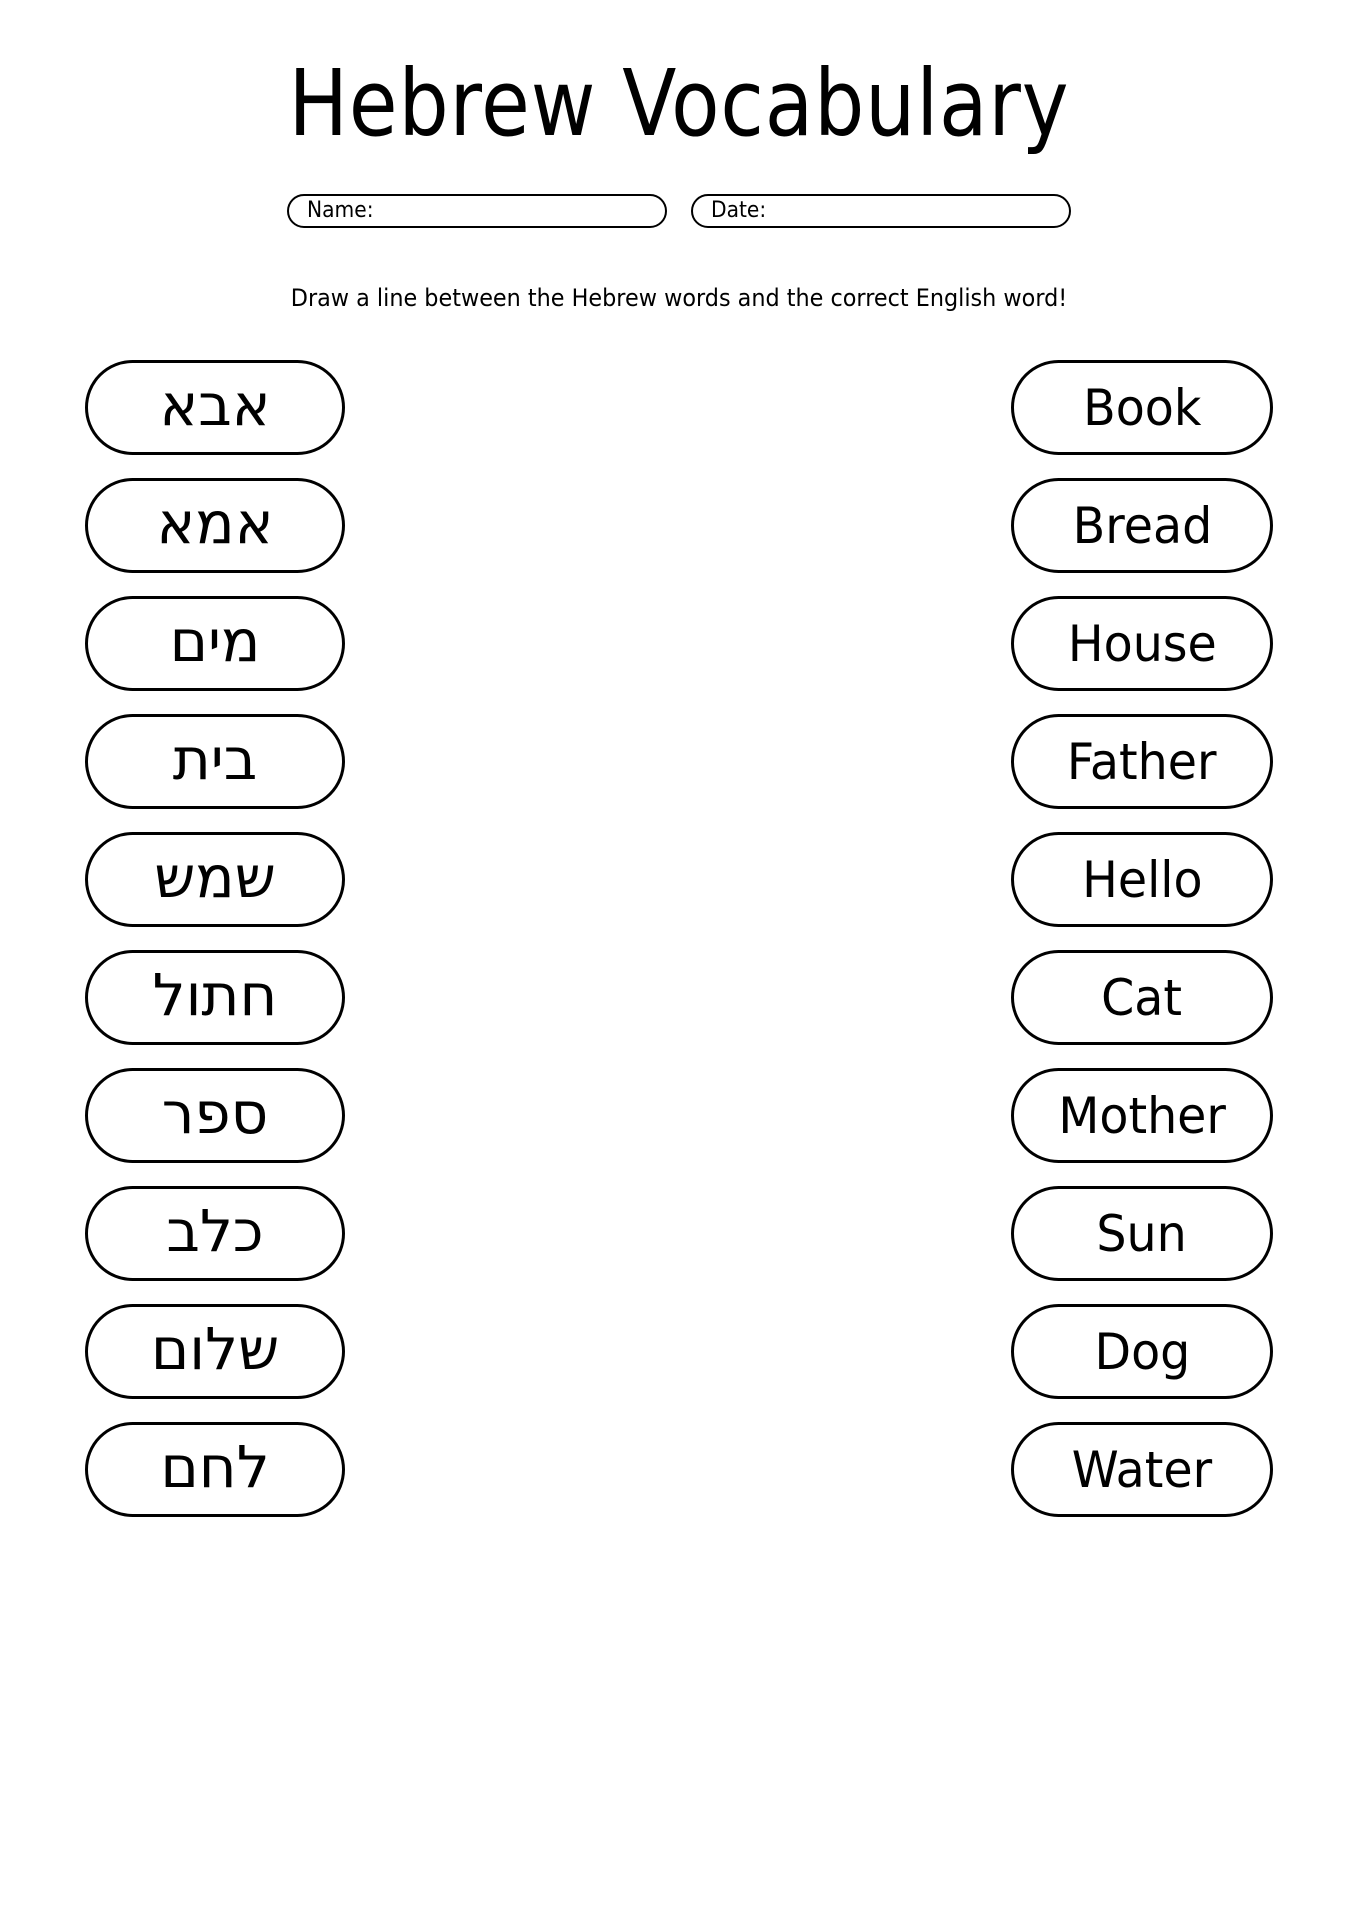  What do you see at coordinates (215, 522) in the screenshot?
I see `hebrew-word-label: אמא` at bounding box center [215, 522].